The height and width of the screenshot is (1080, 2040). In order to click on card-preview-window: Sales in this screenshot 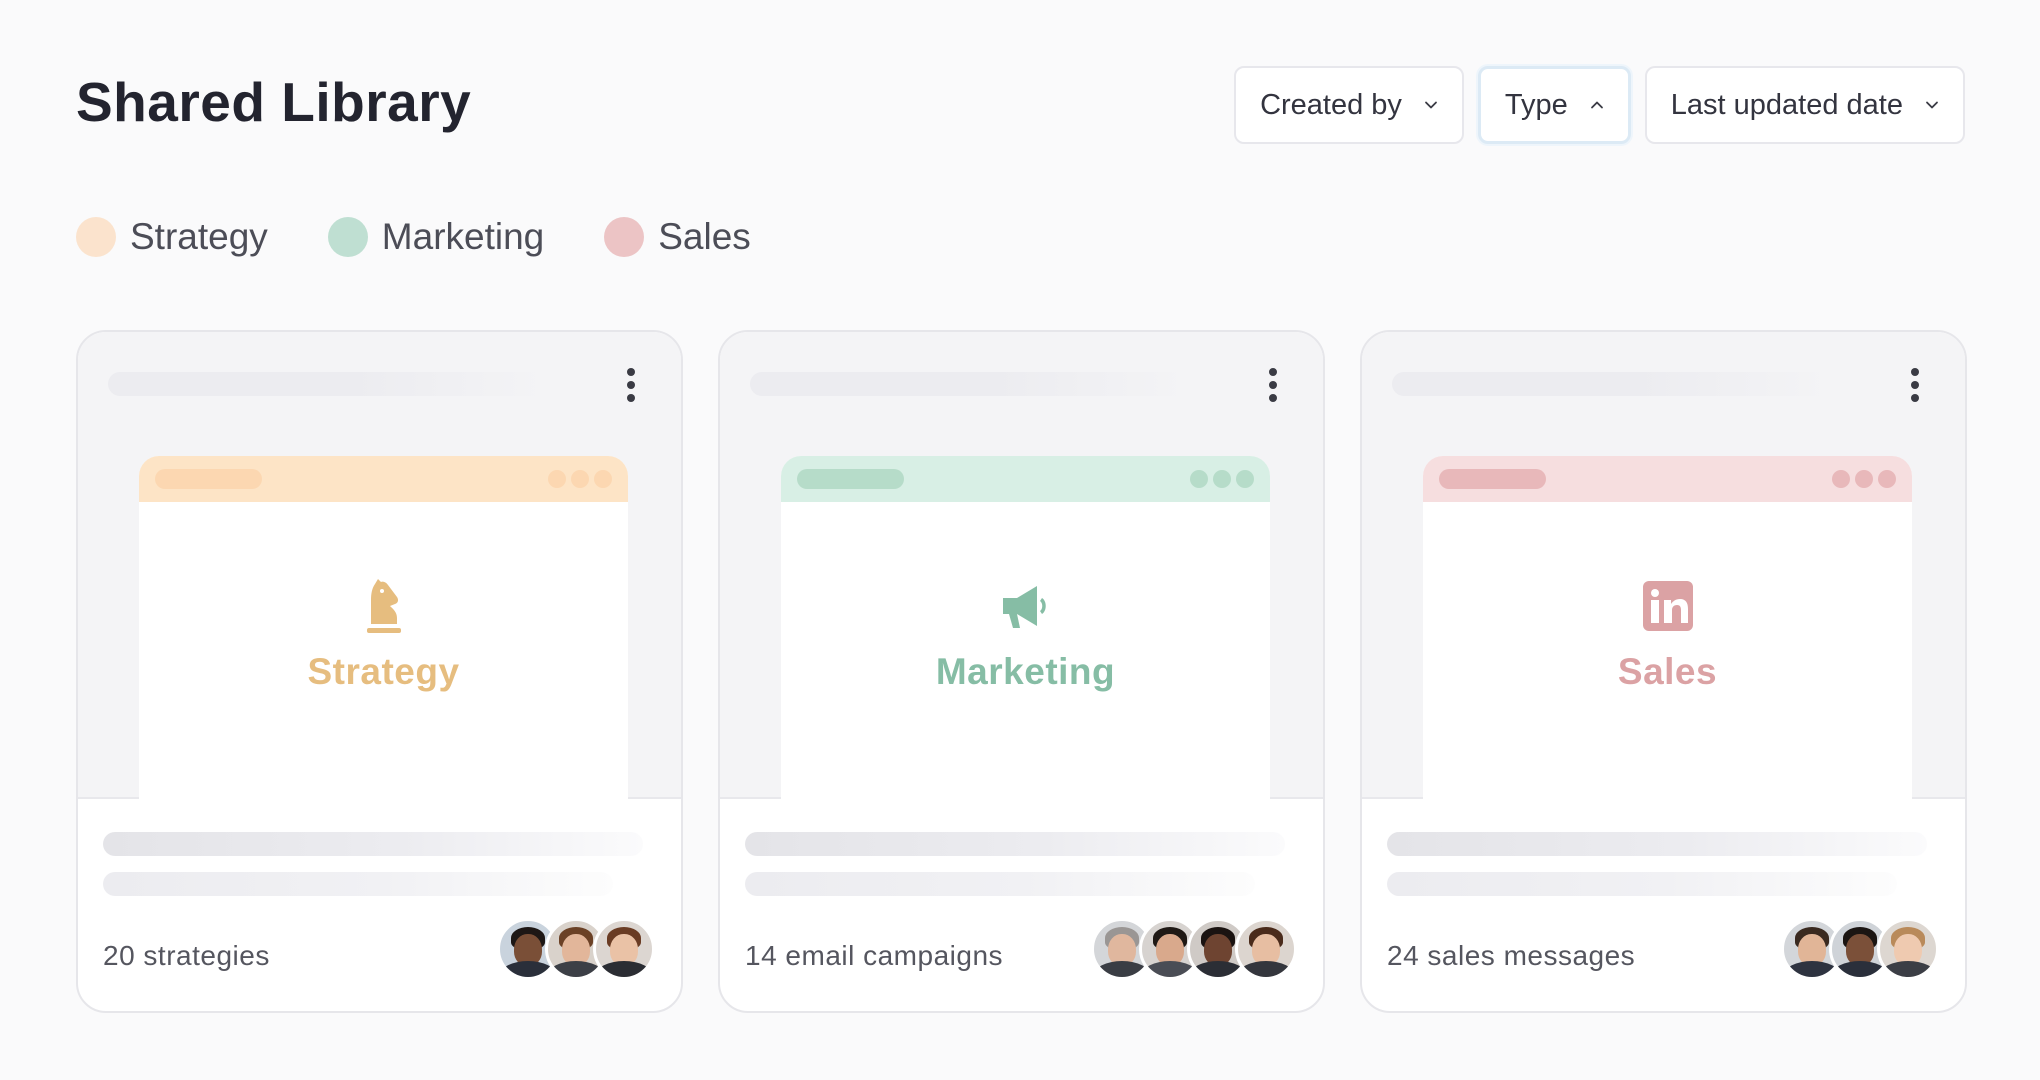, I will do `click(1667, 627)`.